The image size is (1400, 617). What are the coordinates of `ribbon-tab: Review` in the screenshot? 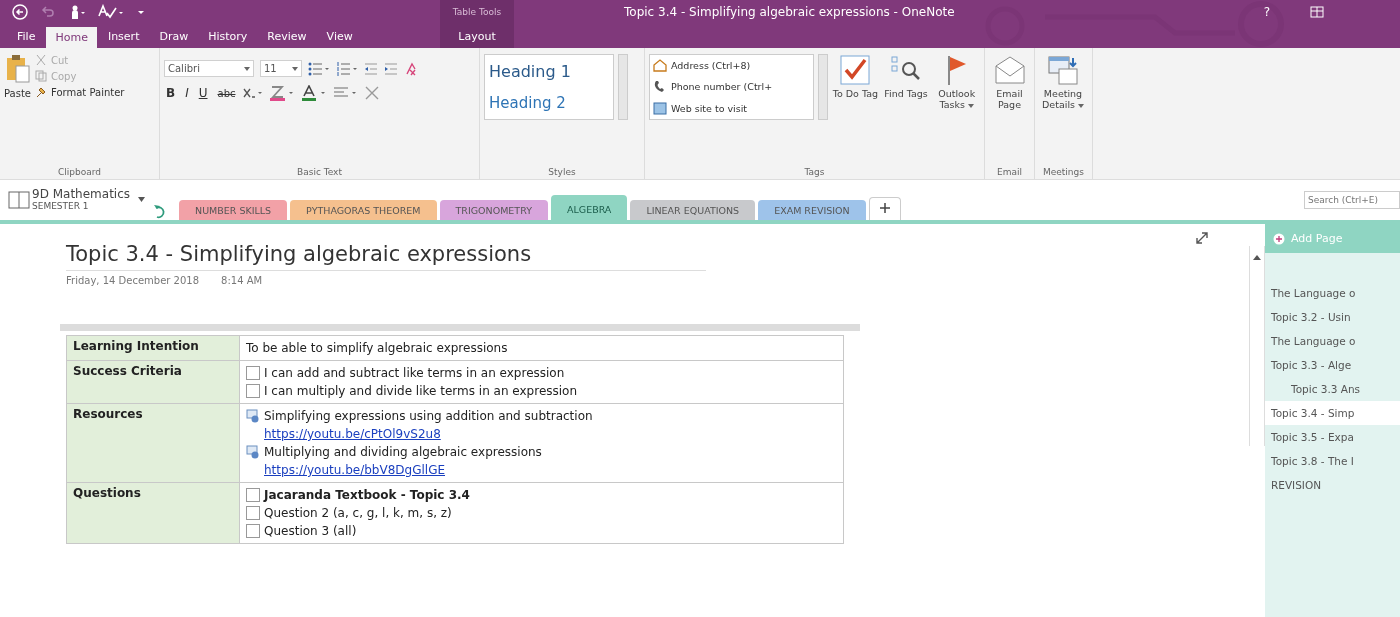 It's located at (287, 36).